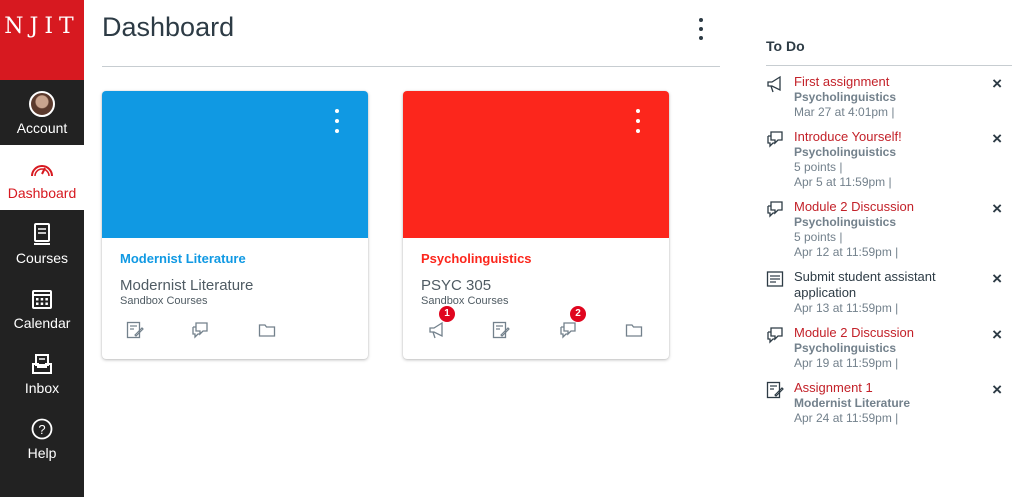  What do you see at coordinates (42, 364) in the screenshot?
I see `inbox-icon` at bounding box center [42, 364].